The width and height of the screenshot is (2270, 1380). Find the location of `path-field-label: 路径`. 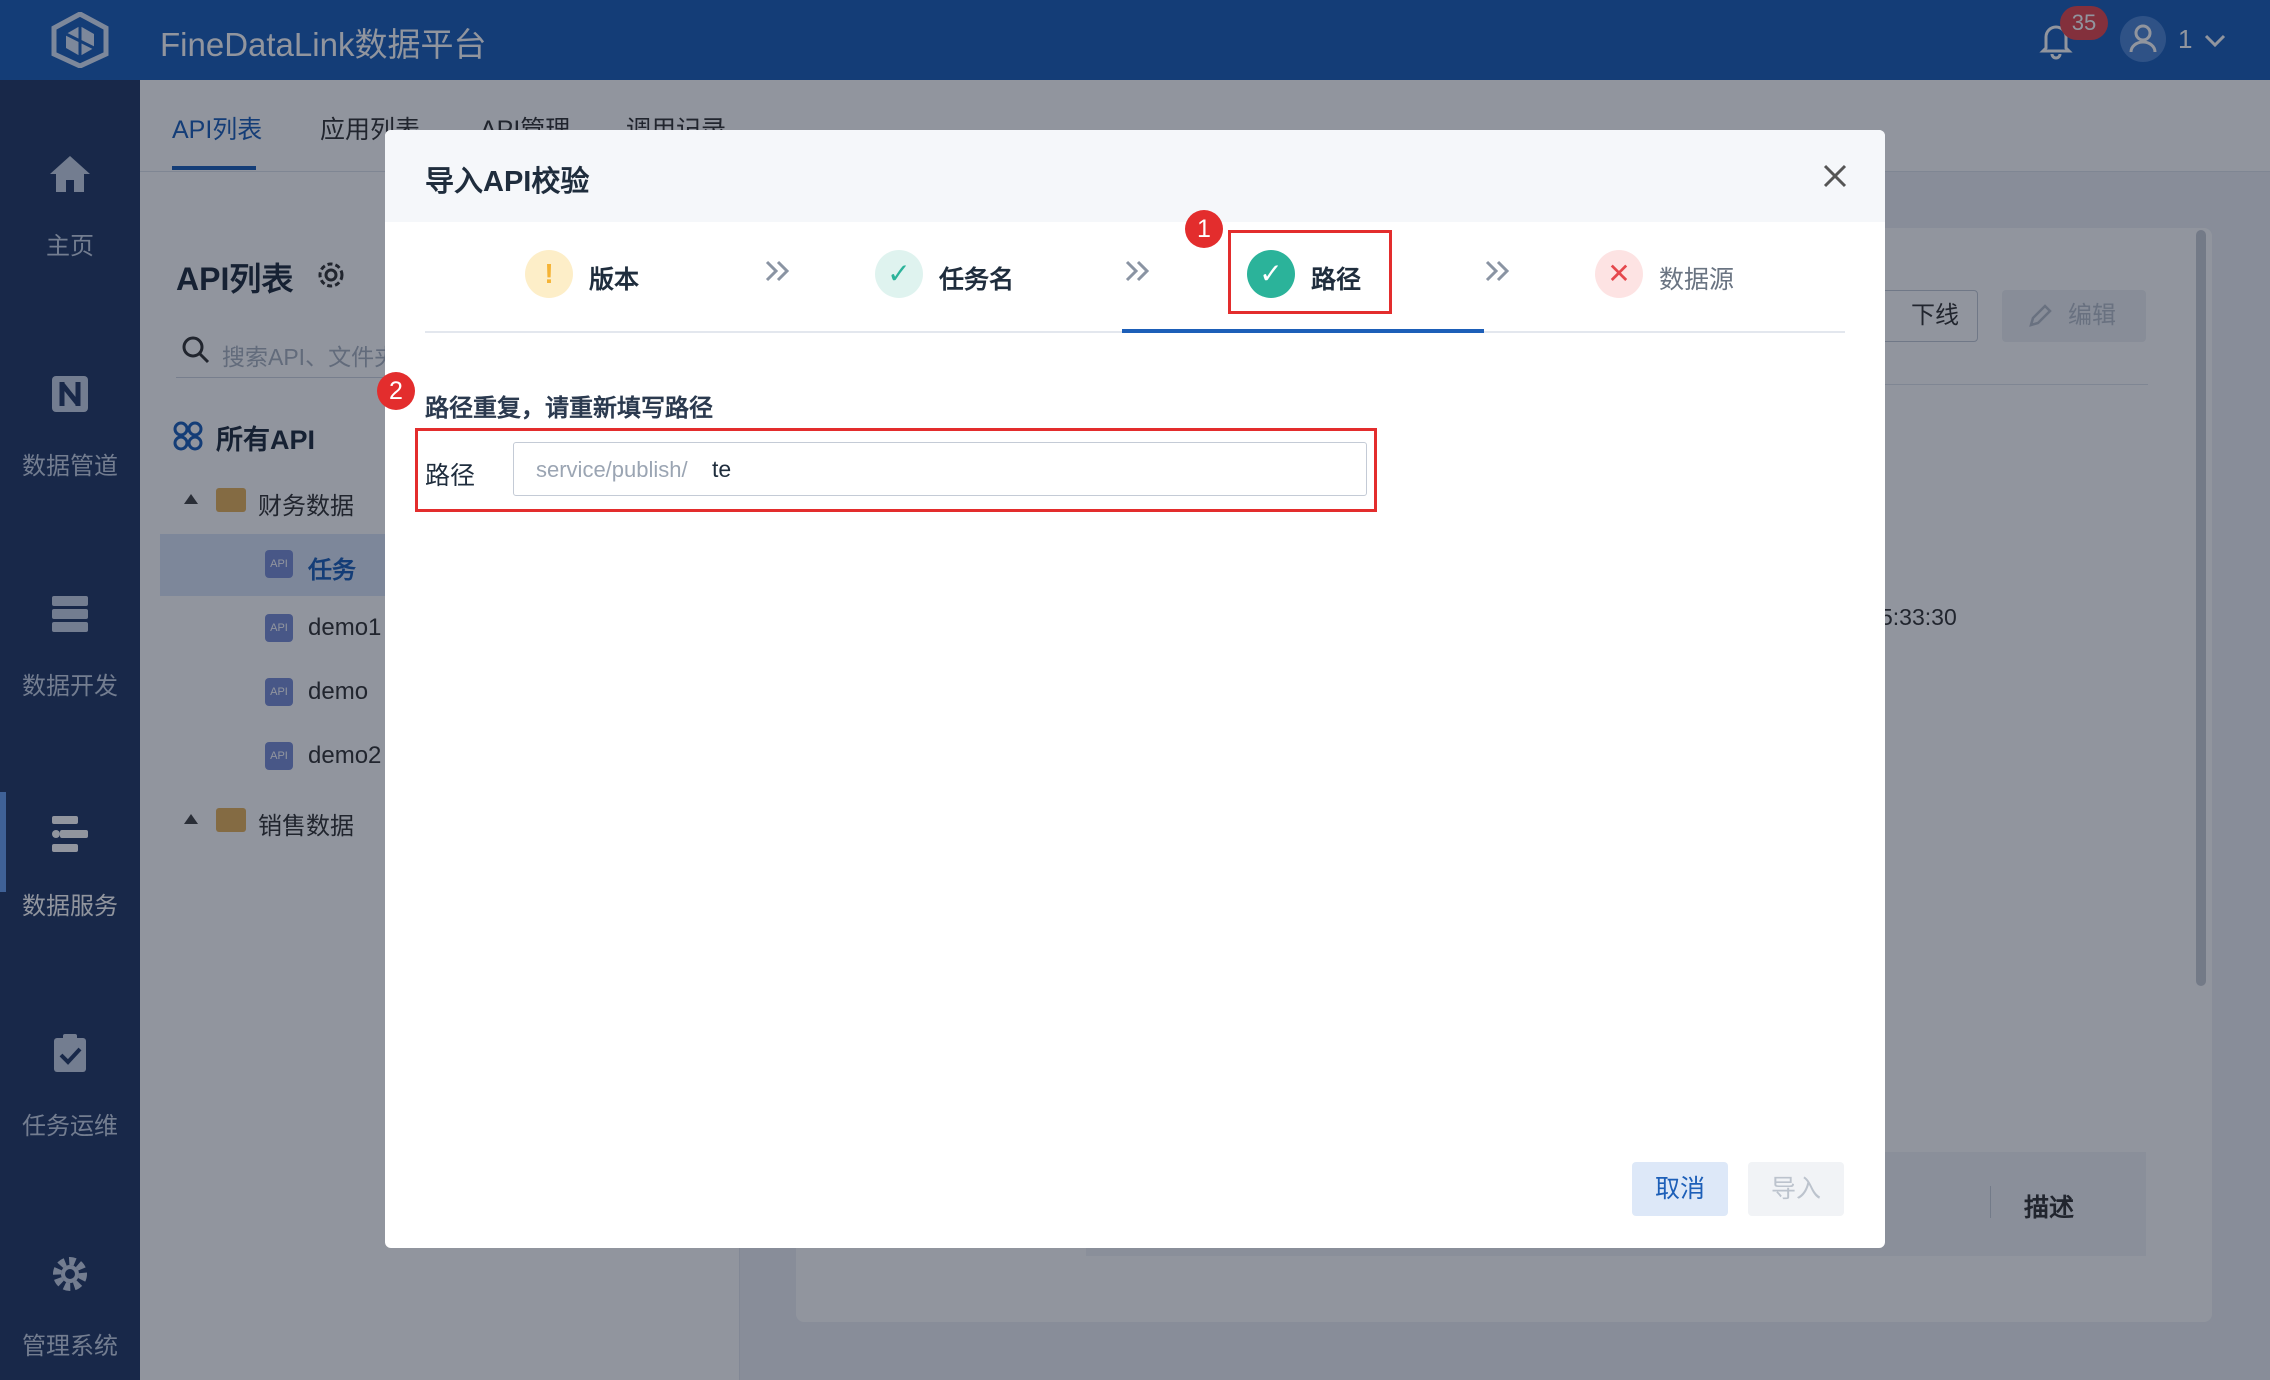

path-field-label: 路径 is located at coordinates (450, 476).